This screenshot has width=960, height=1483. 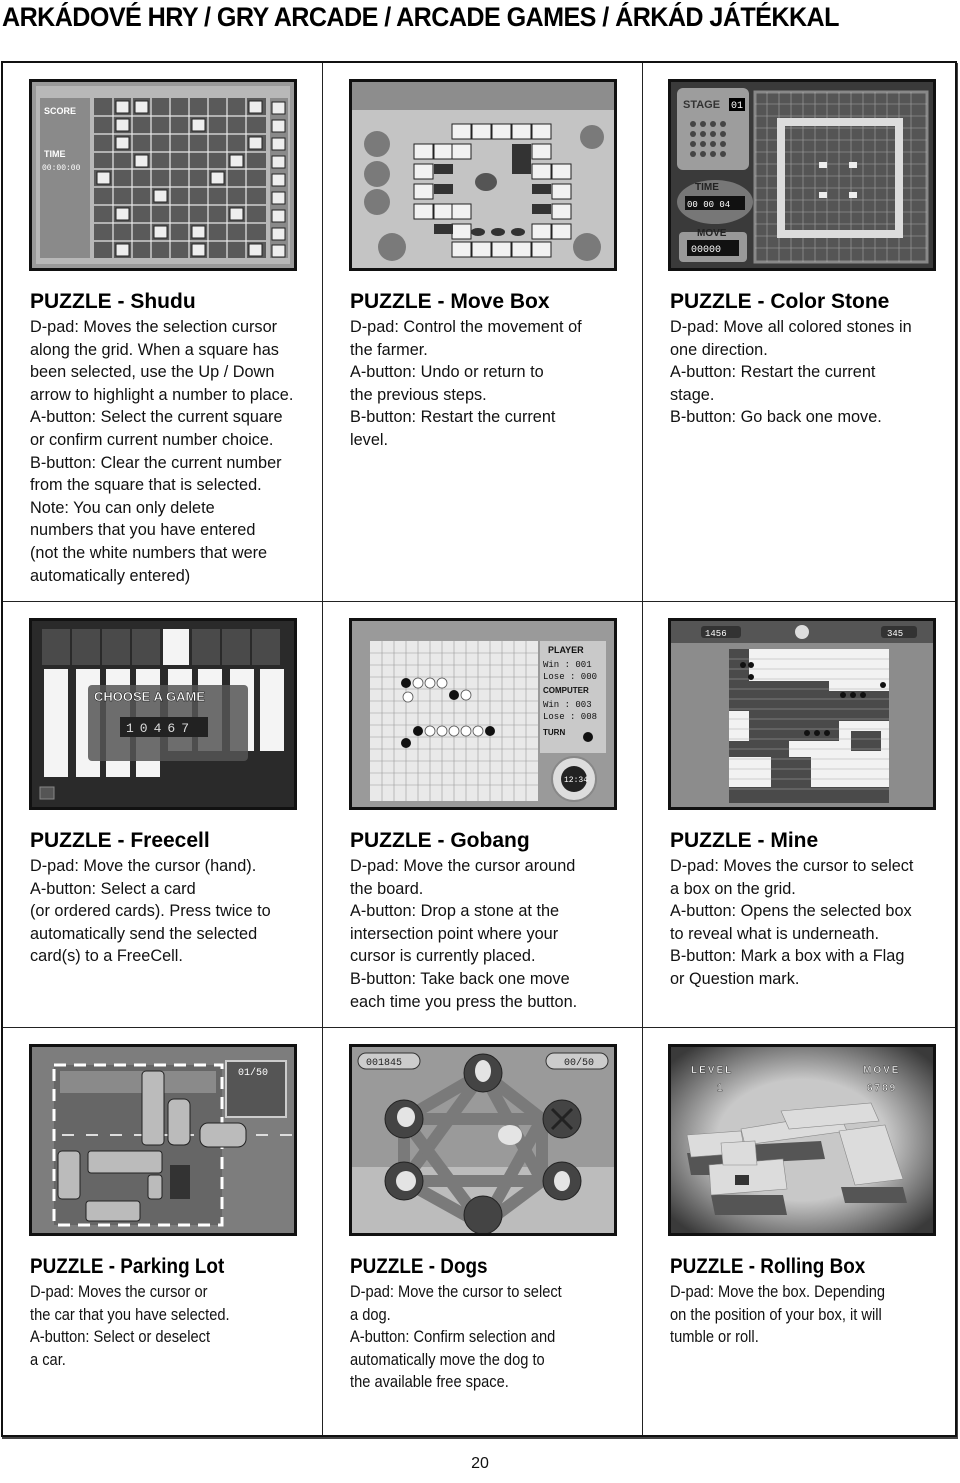 I want to click on desc-line: A-button: Opens the selected box, so click(x=791, y=911).